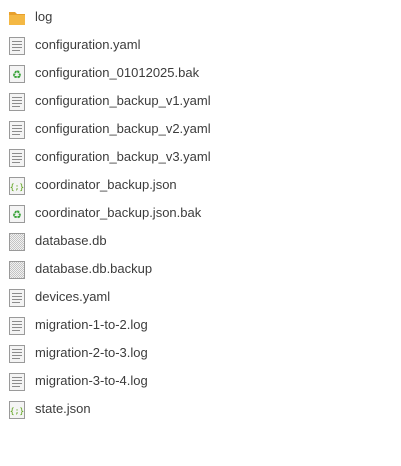 The width and height of the screenshot is (401, 466). Describe the element at coordinates (91, 352) in the screenshot. I see `file-name: migration-2-to-3.log` at that location.